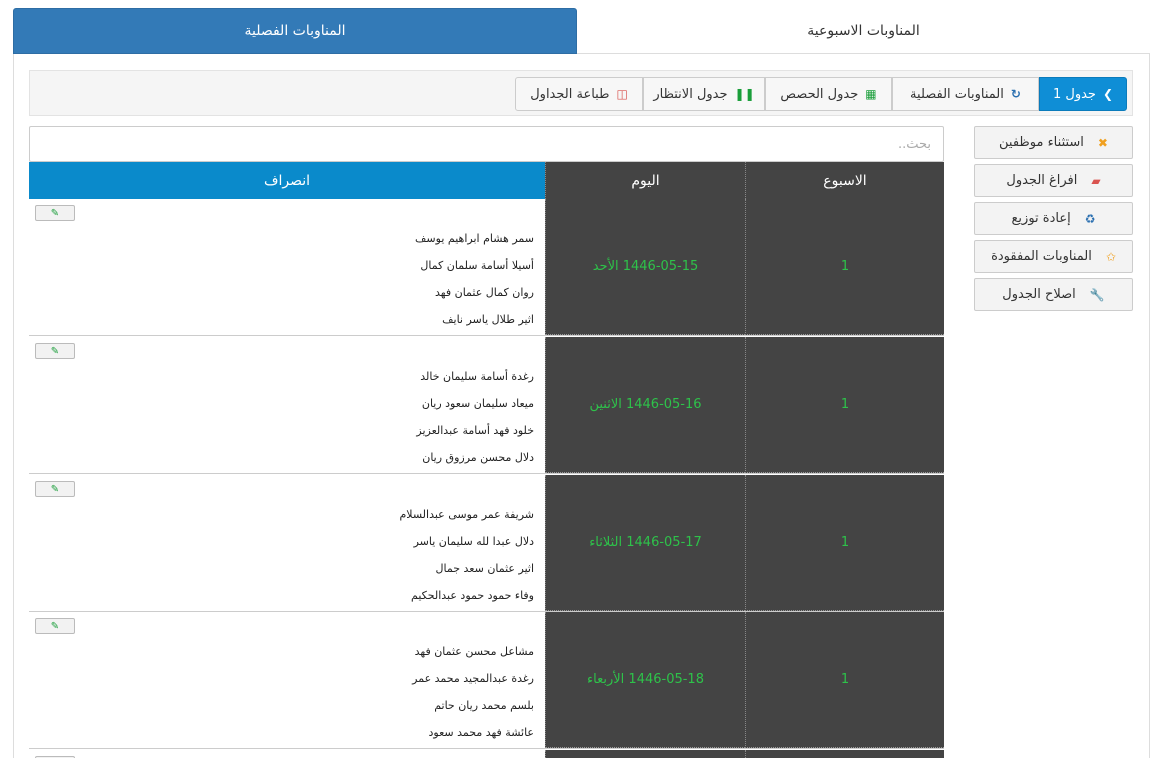 This screenshot has width=1165, height=758. Describe the element at coordinates (477, 403) in the screenshot. I see `staff-name: ميعاد سليمان سعود ريان` at that location.